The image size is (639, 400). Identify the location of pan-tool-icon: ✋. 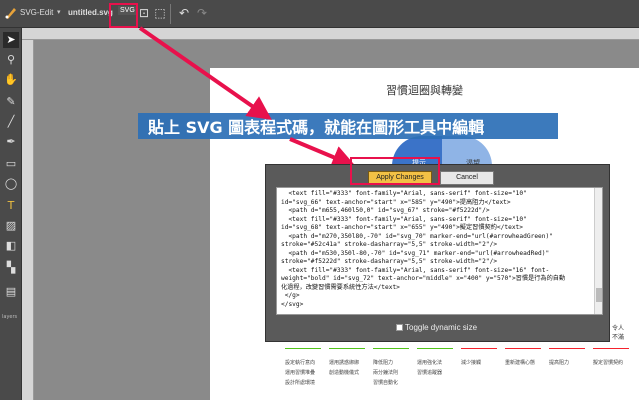
(11, 80).